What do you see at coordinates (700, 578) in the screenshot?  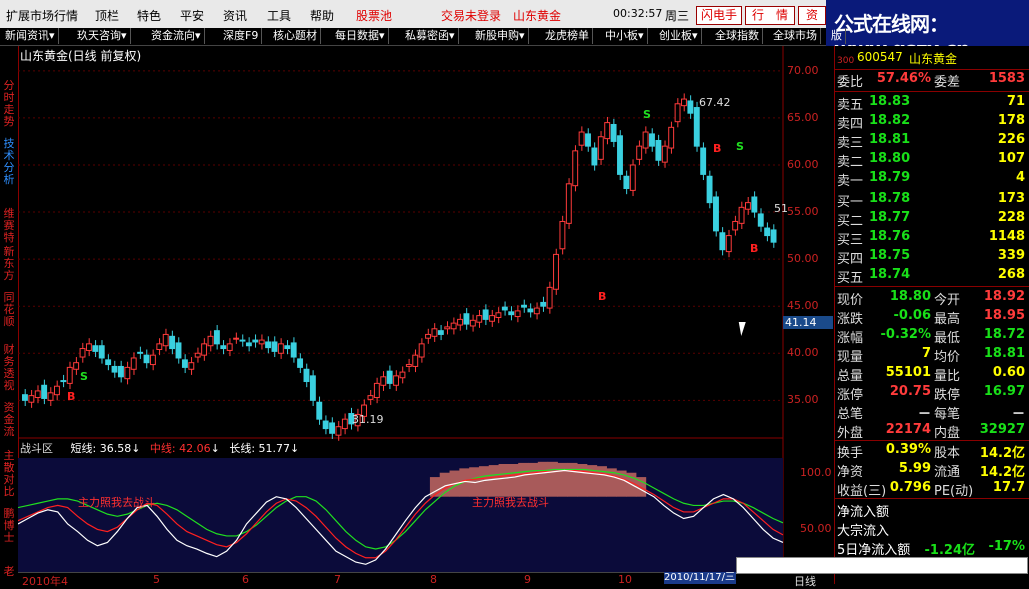 I see `cursor-date: 2010/11/17/三` at bounding box center [700, 578].